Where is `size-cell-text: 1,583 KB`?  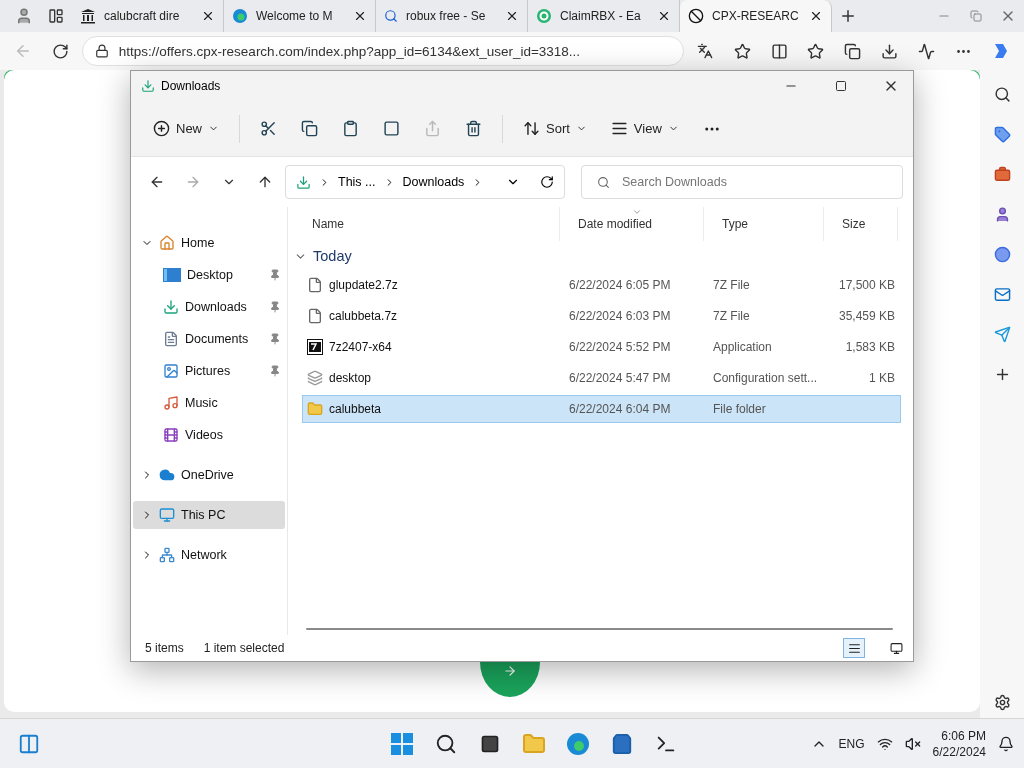
size-cell-text: 1,583 KB is located at coordinates (870, 347).